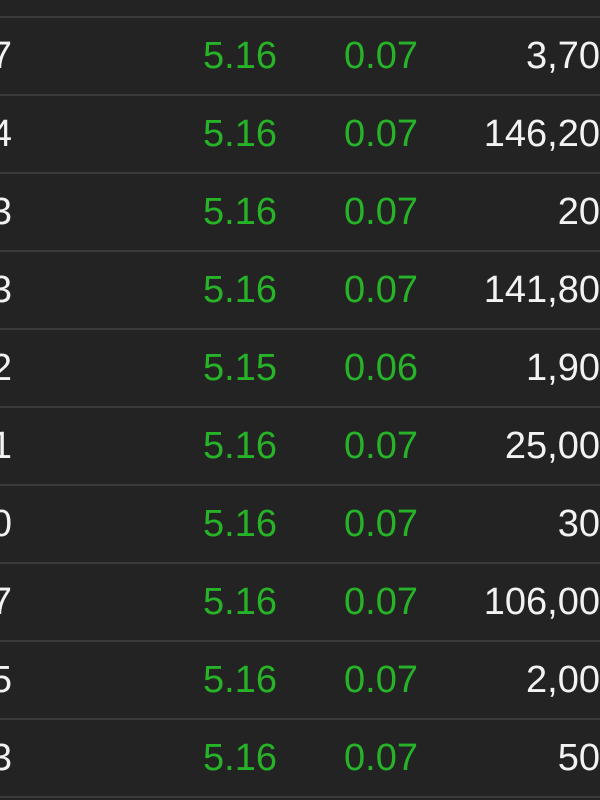  Describe the element at coordinates (578, 758) in the screenshot. I see `trade-volume: 50` at that location.